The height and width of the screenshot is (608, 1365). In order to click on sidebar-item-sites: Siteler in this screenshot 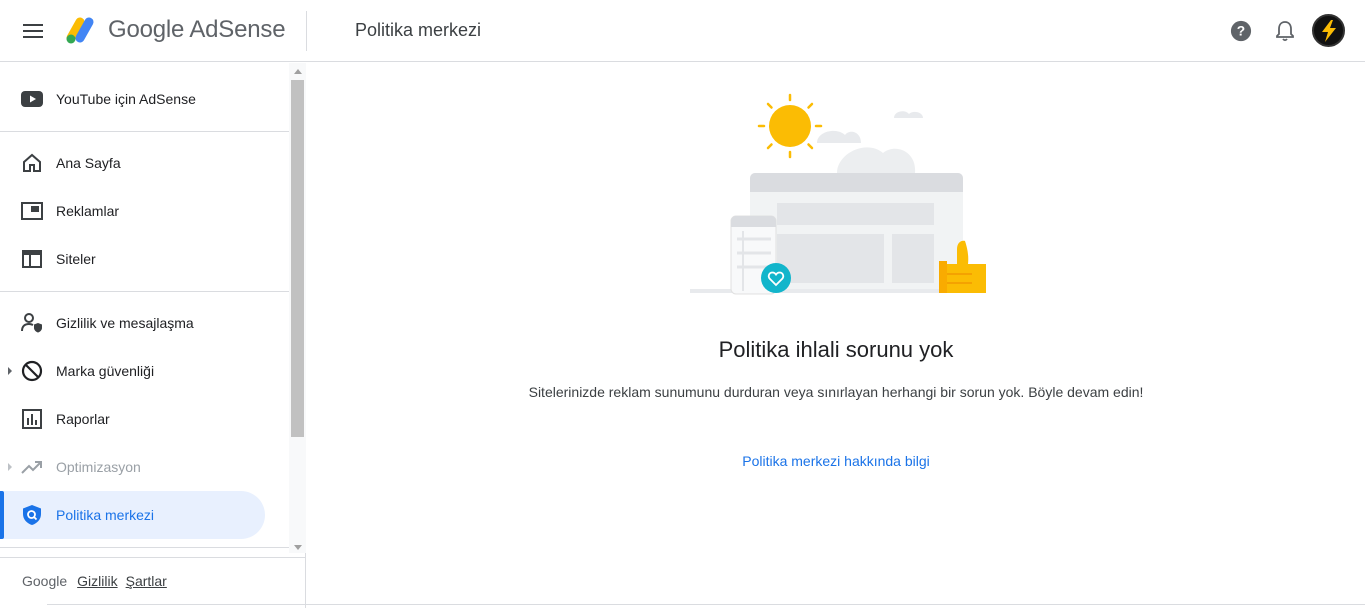, I will do `click(132, 259)`.